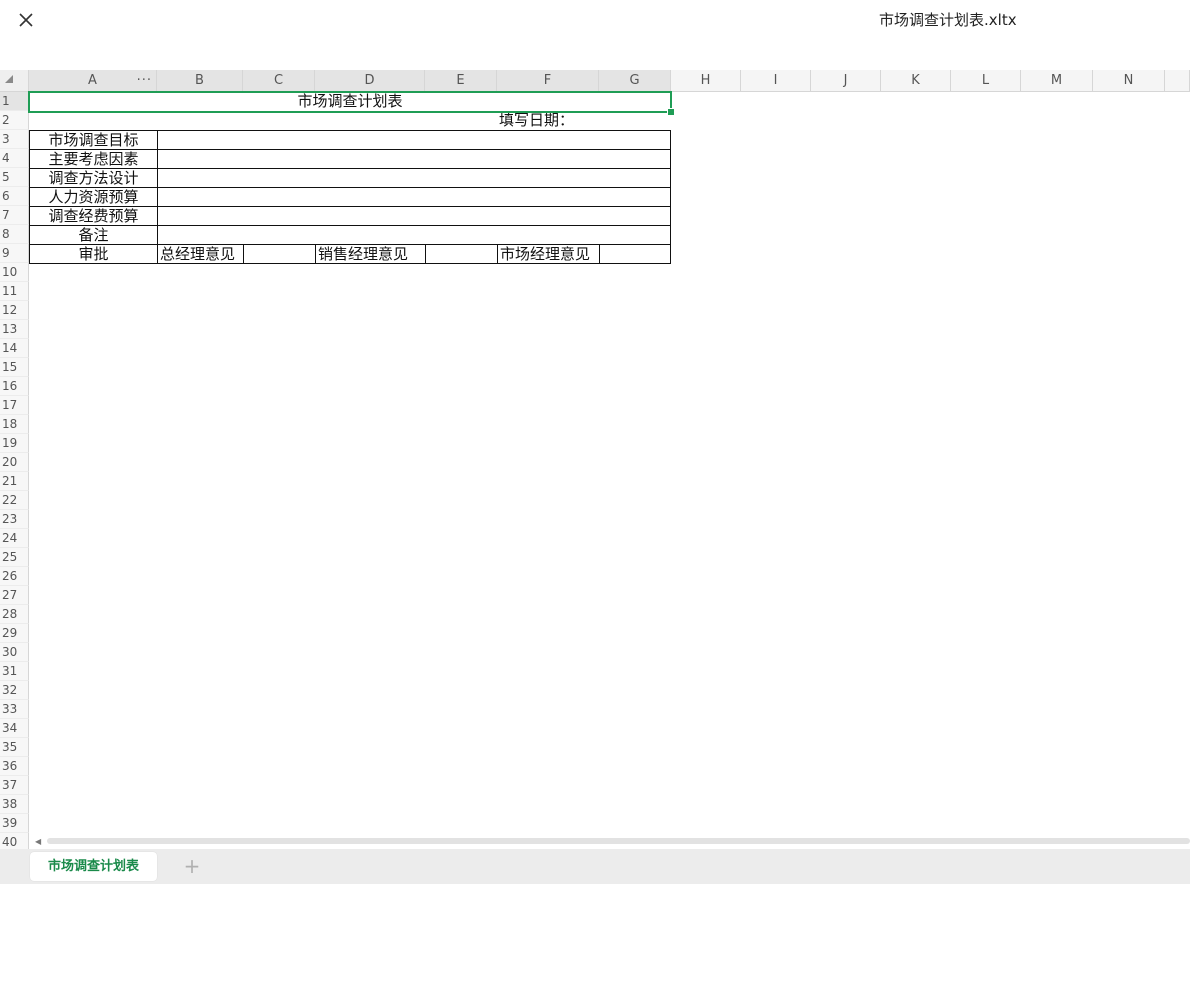 This screenshot has height=990, width=1190. Describe the element at coordinates (671, 112) in the screenshot. I see `fill-handle` at that location.